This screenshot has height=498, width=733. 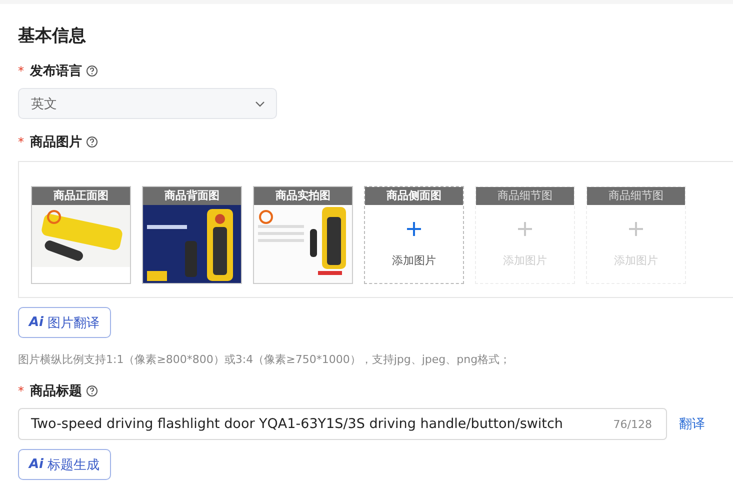 What do you see at coordinates (64, 322) in the screenshot?
I see `translate-images-button: Ai 图片翻译` at bounding box center [64, 322].